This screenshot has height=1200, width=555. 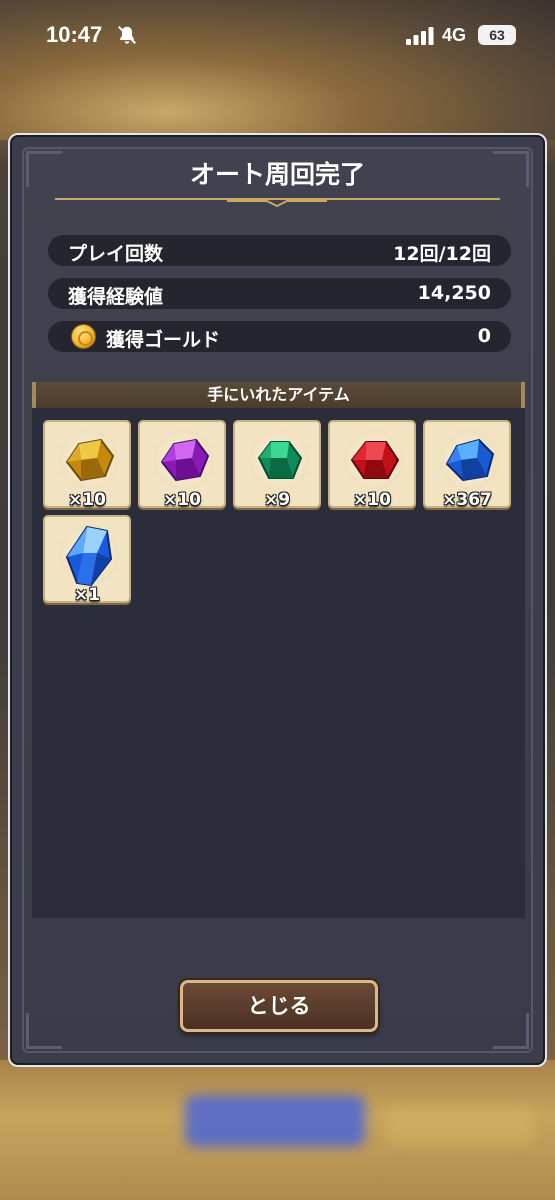 What do you see at coordinates (279, 336) in the screenshot?
I see `gold-earned-row: 獲得ゴールド 0` at bounding box center [279, 336].